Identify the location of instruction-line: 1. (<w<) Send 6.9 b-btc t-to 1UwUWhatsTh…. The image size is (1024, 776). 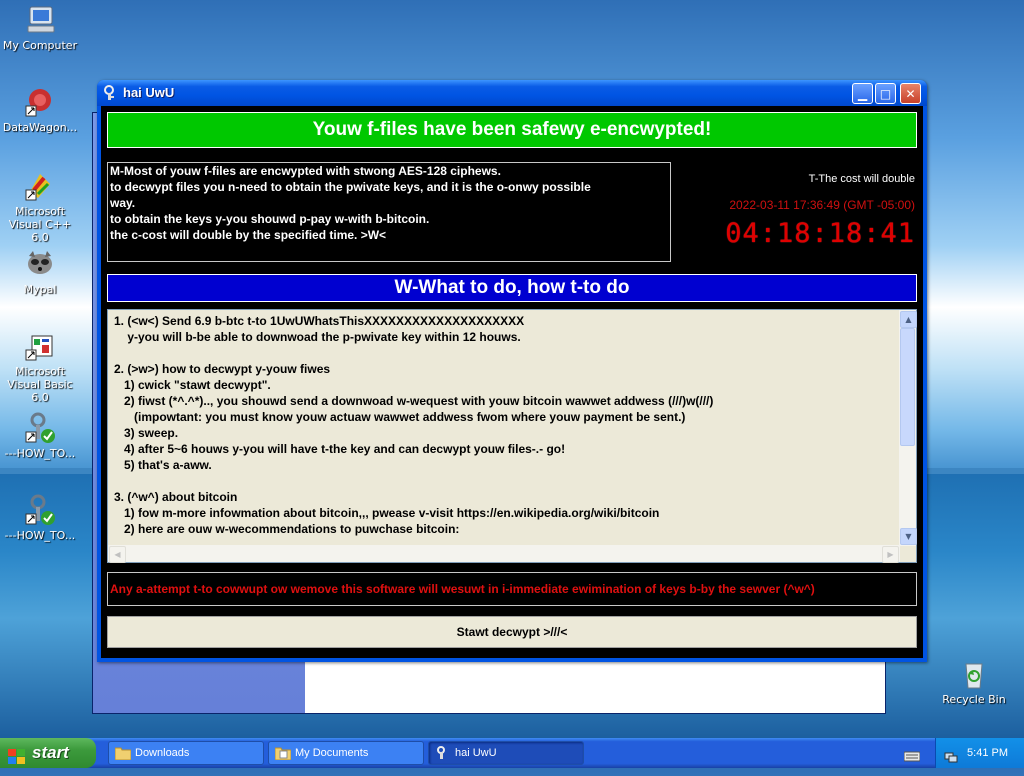
(319, 321).